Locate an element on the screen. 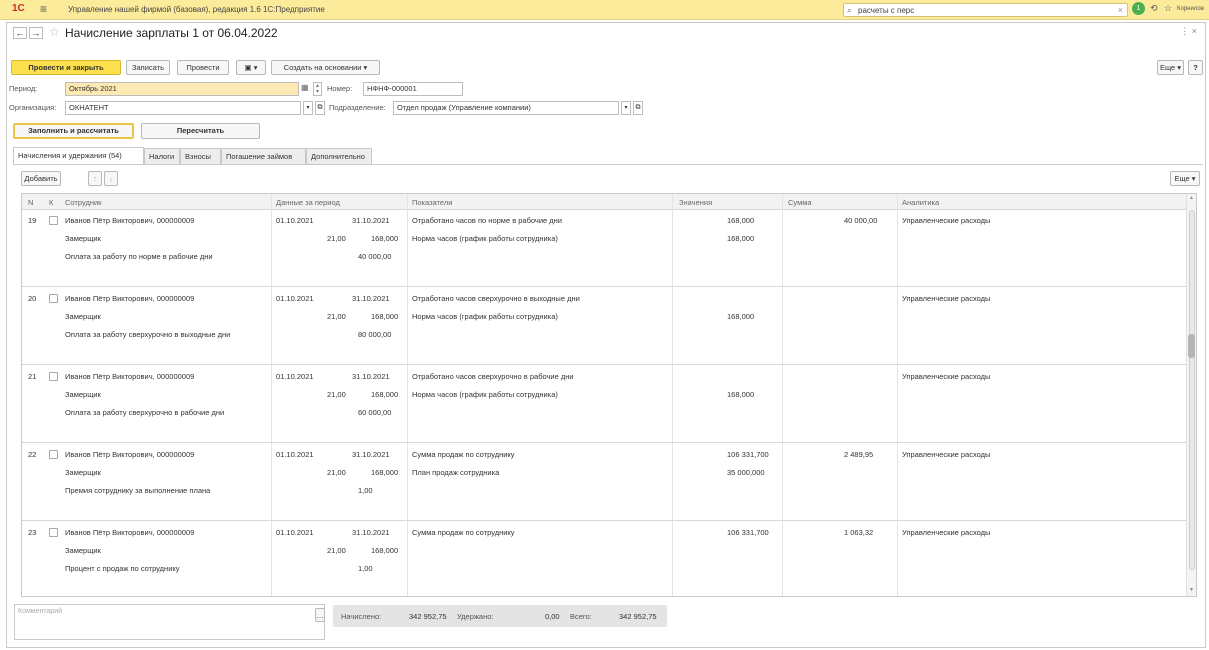  back-button: ← is located at coordinates (20, 33).